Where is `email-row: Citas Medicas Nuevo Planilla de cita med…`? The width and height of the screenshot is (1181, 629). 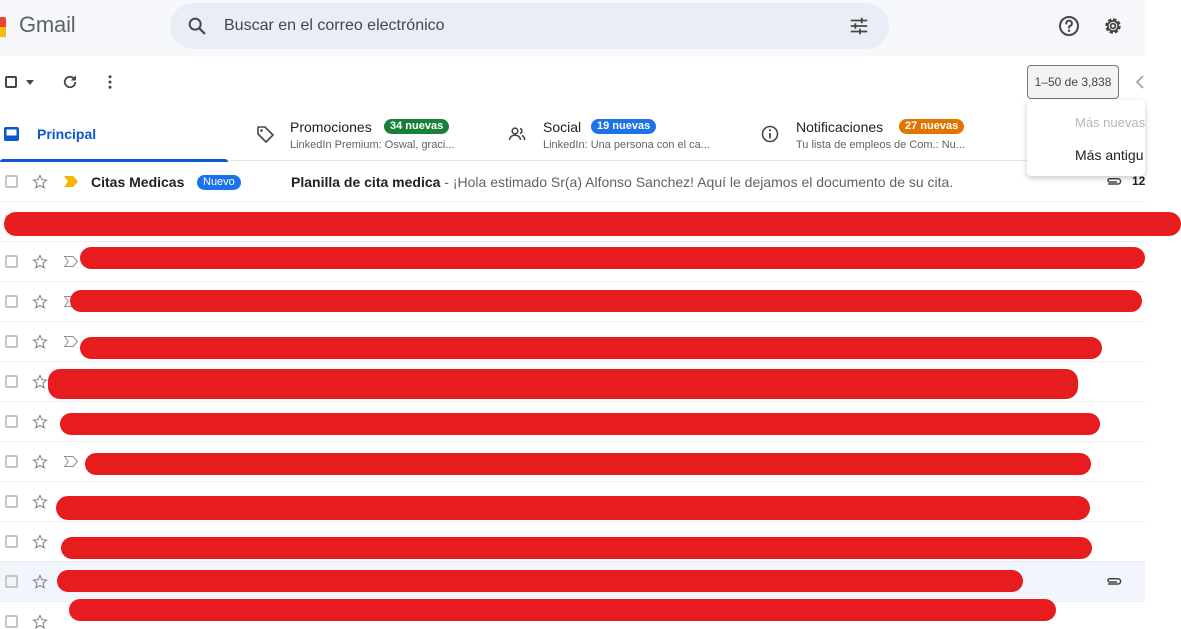 email-row: Citas Medicas Nuevo Planilla de cita med… is located at coordinates (572, 182).